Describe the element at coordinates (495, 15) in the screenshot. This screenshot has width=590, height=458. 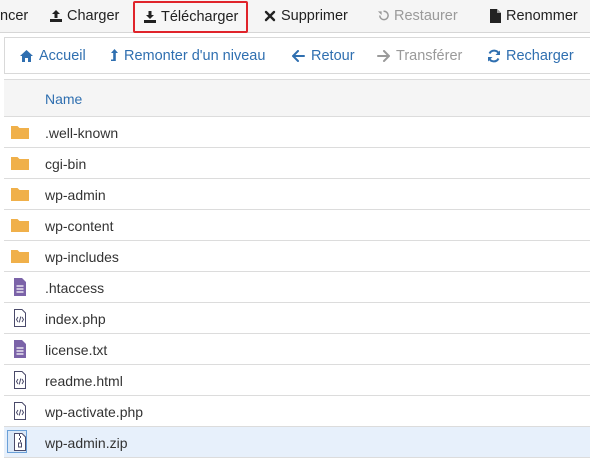
I see `file-icon` at that location.